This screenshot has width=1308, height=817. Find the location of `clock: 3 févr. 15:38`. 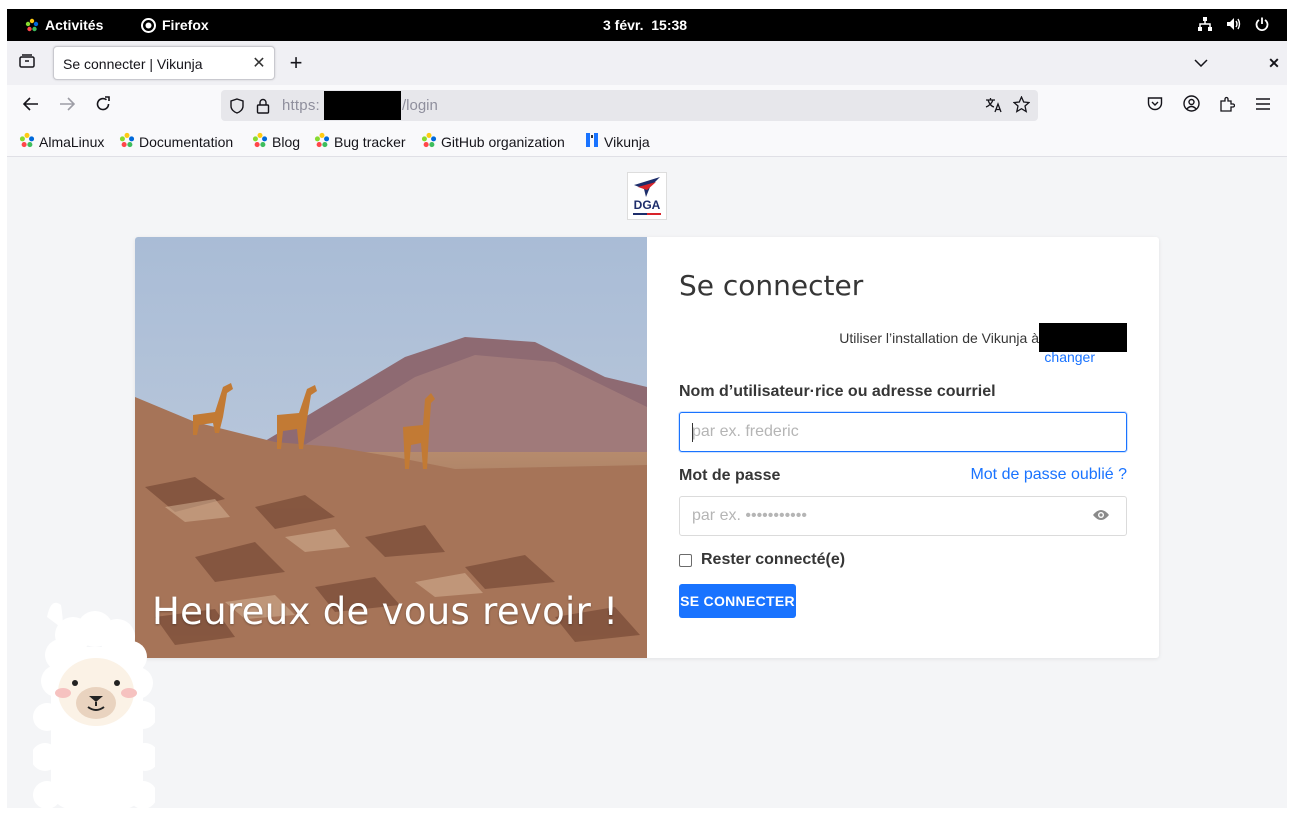

clock: 3 févr. 15:38 is located at coordinates (645, 25).